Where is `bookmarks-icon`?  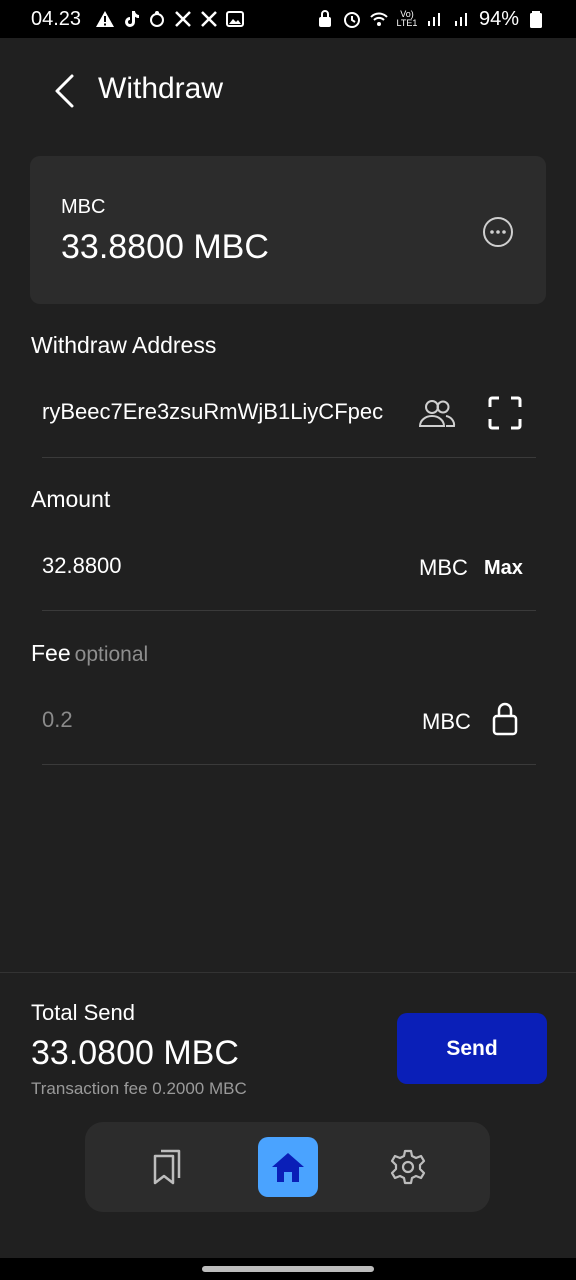 bookmarks-icon is located at coordinates (167, 1167).